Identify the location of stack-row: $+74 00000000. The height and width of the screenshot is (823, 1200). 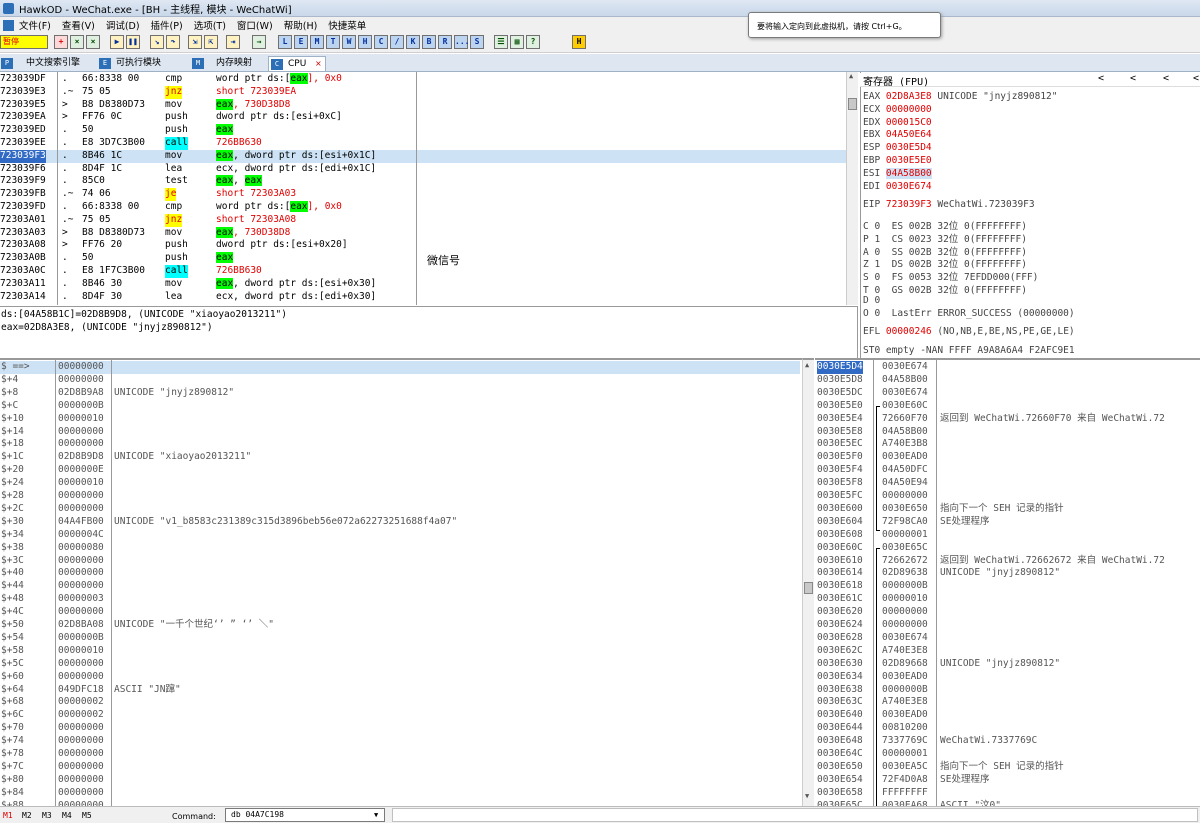
(400, 741).